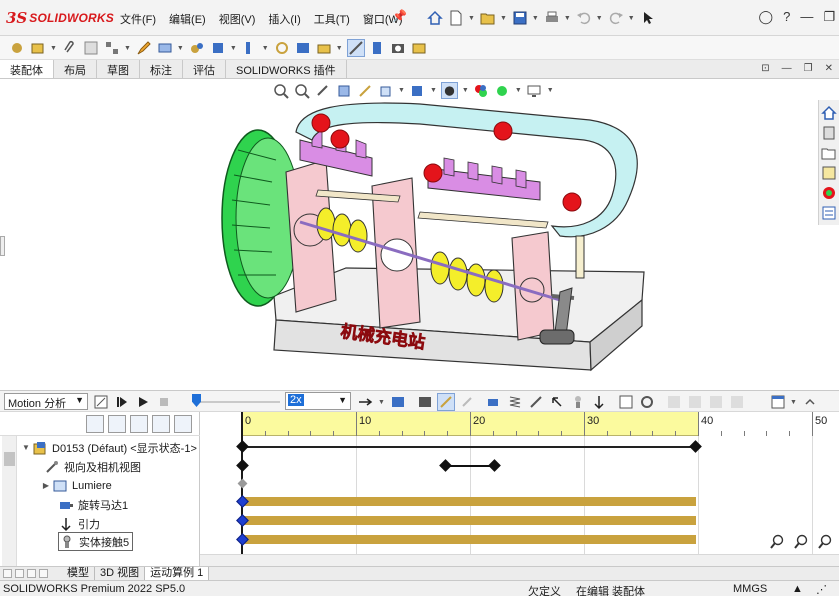 The width and height of the screenshot is (839, 596). I want to click on new-motion-study-icon, so click(303, 48).